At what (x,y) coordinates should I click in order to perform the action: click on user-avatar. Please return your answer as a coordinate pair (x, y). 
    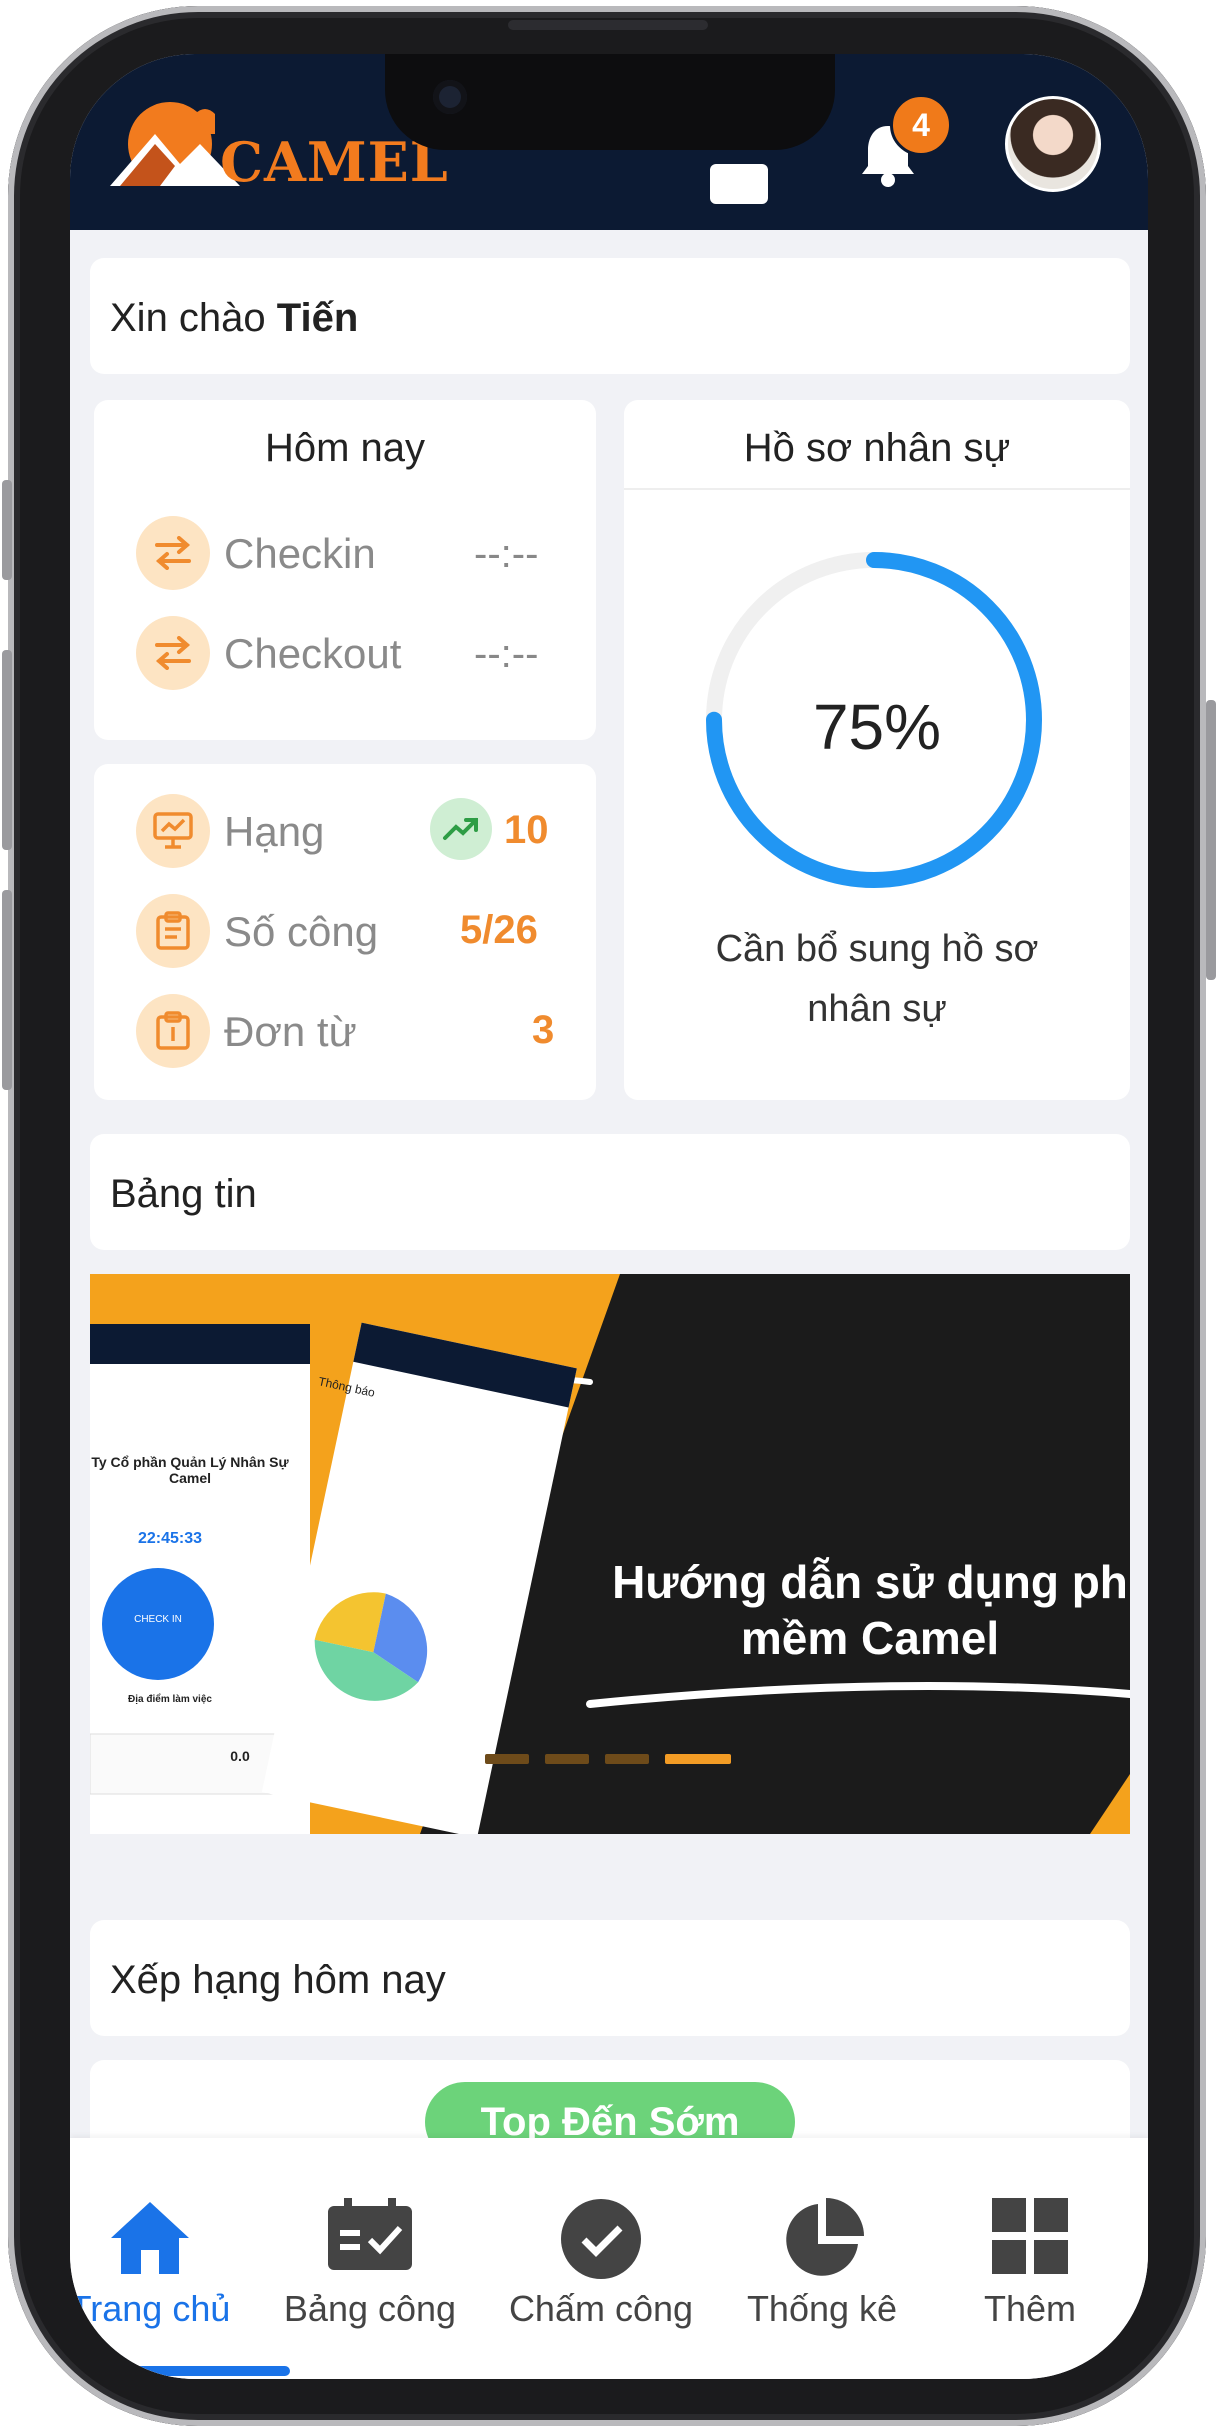
    Looking at the image, I should click on (1053, 144).